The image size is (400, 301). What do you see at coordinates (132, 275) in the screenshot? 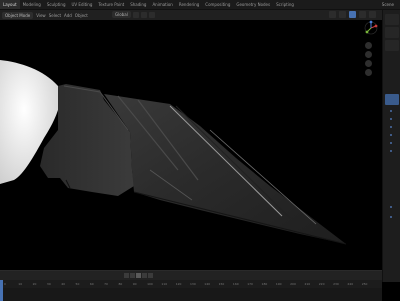
I see `prev-keyframe-icon` at bounding box center [132, 275].